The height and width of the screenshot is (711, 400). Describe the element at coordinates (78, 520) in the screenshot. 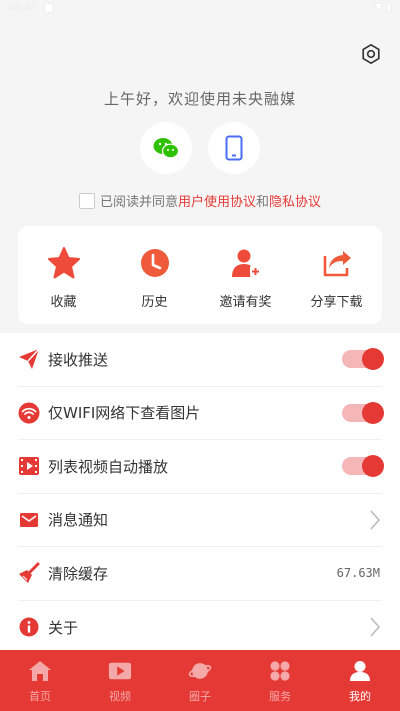

I see `setting-label: 消息通知` at that location.